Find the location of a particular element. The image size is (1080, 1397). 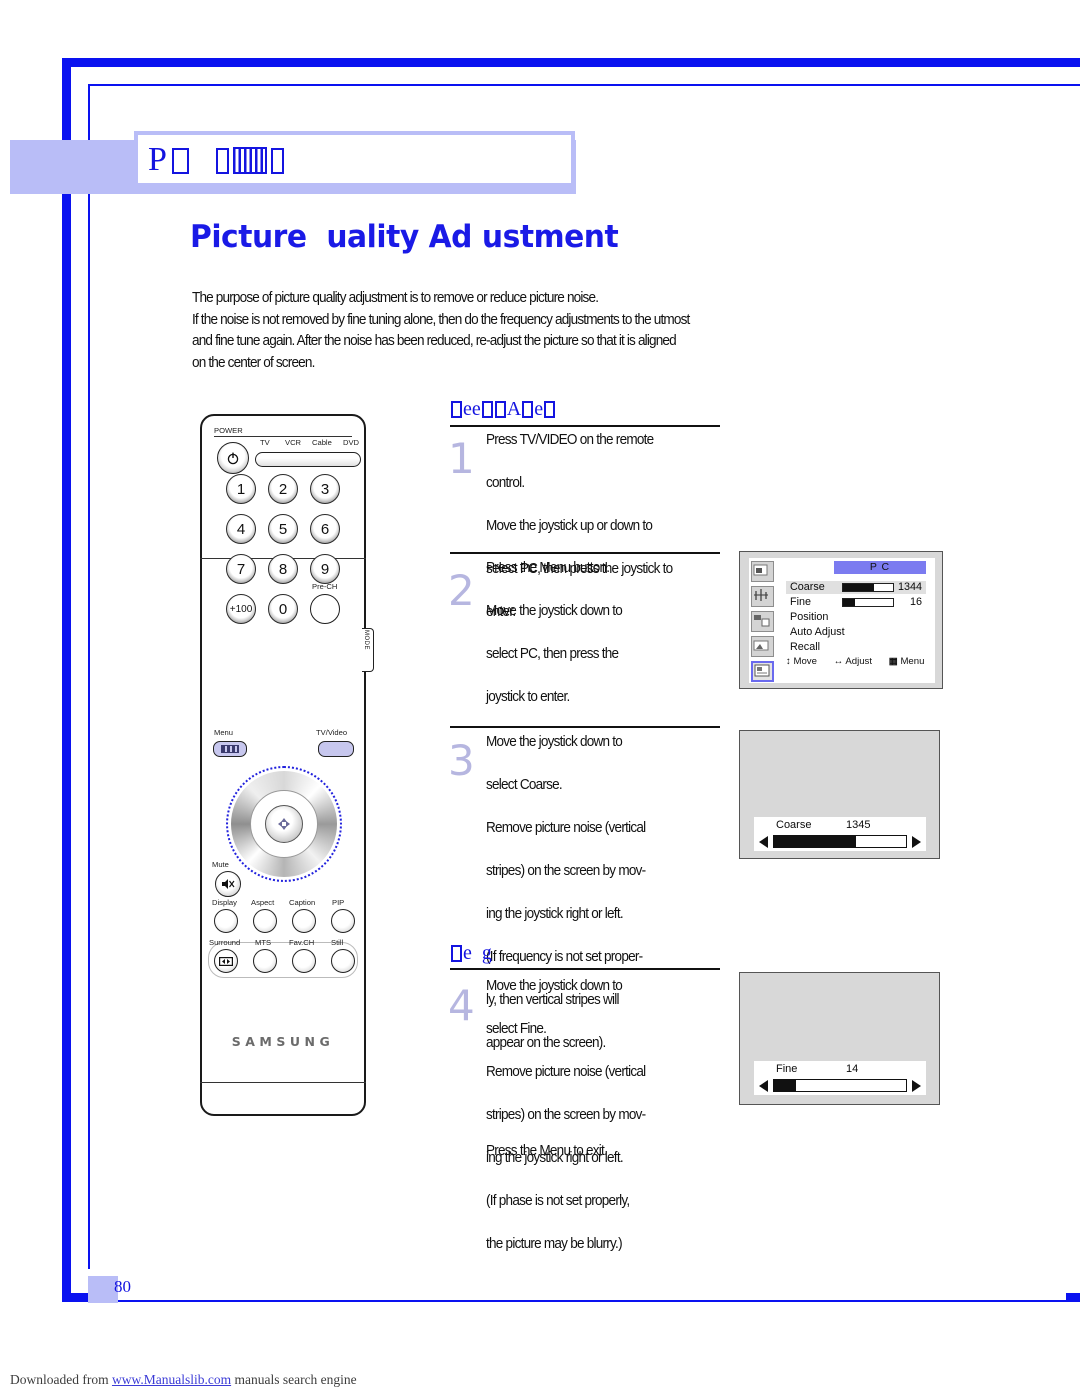

step-number-4: 4 is located at coordinates (461, 1005).